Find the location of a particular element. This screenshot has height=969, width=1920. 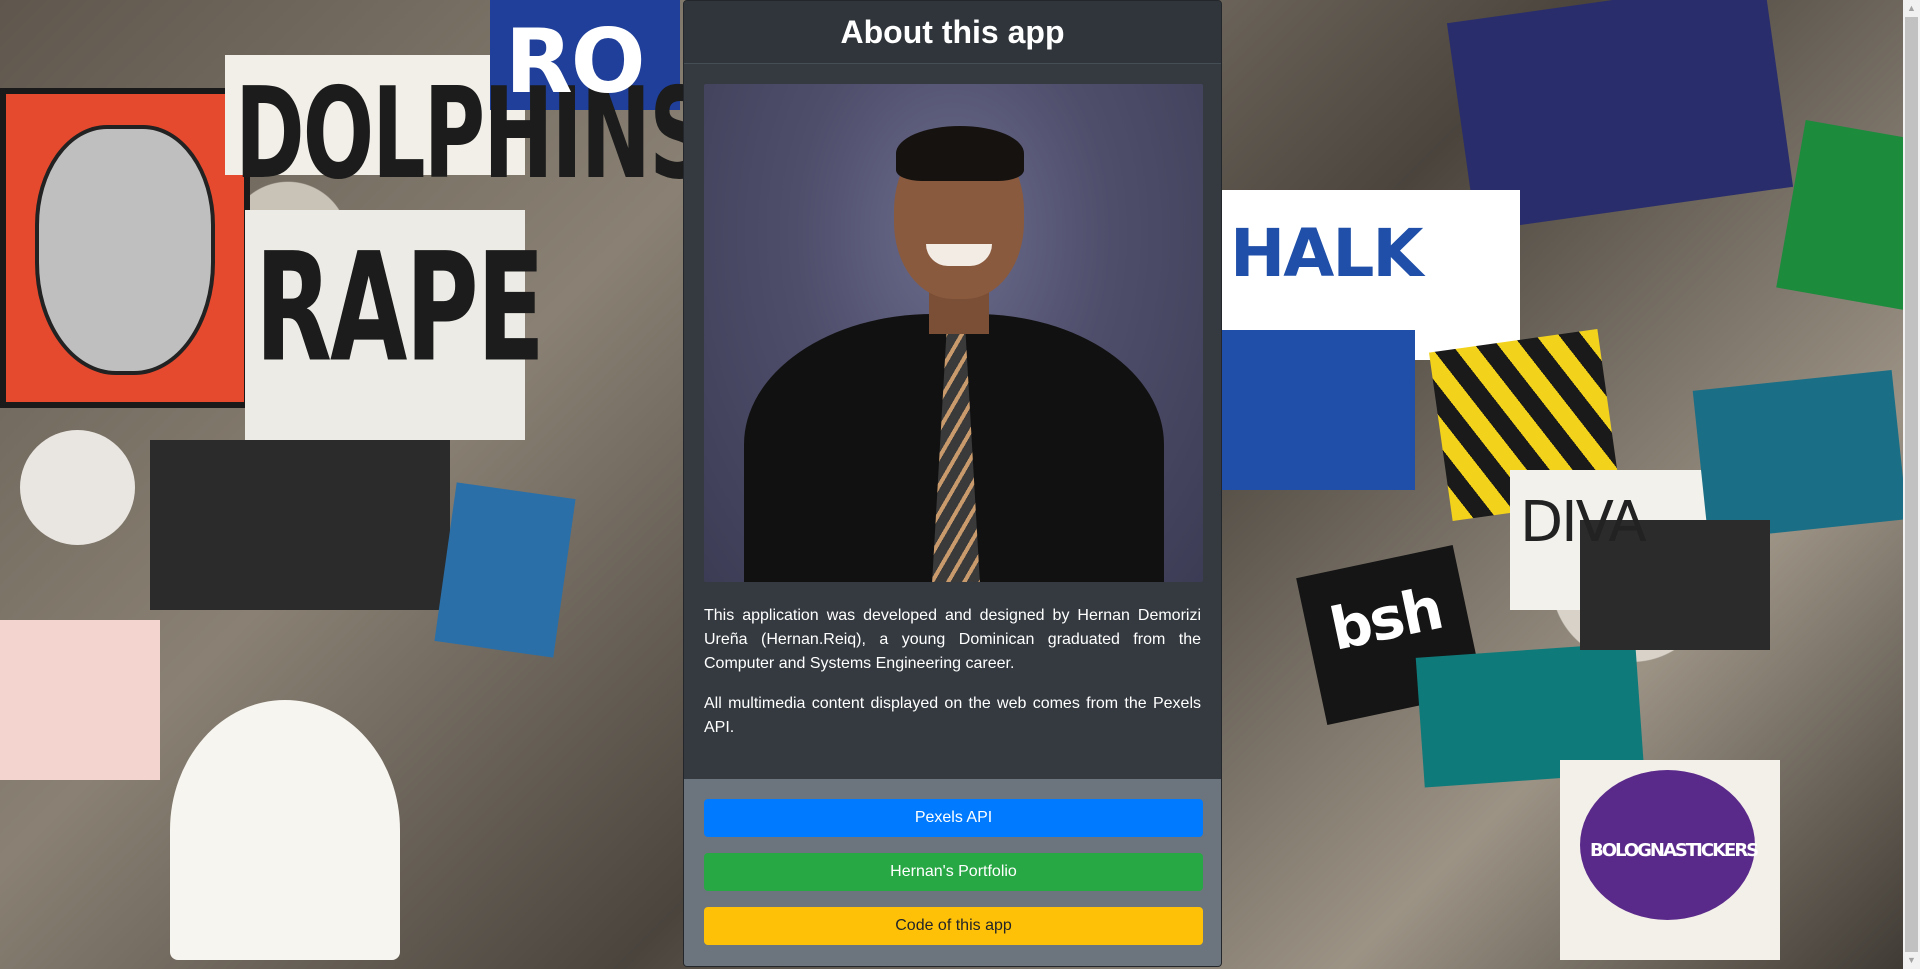

sticker-text: RAPE is located at coordinates (400, 308).